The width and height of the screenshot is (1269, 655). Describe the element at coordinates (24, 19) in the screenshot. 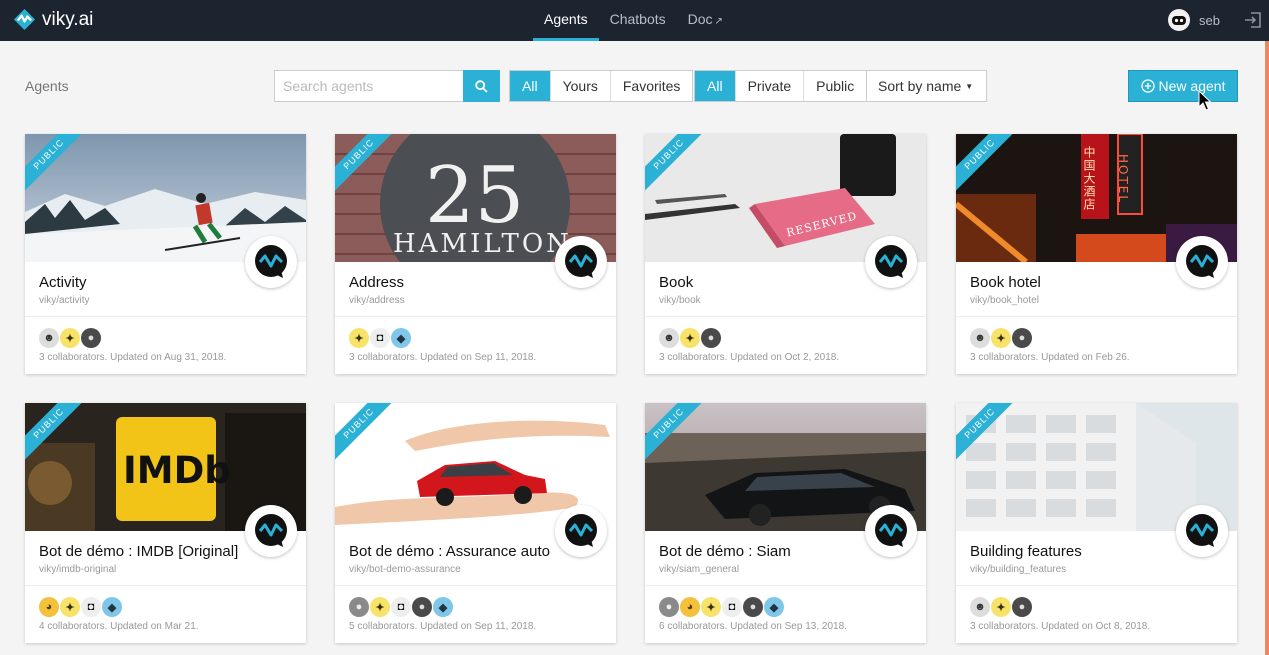

I see `viky-logo-icon` at that location.